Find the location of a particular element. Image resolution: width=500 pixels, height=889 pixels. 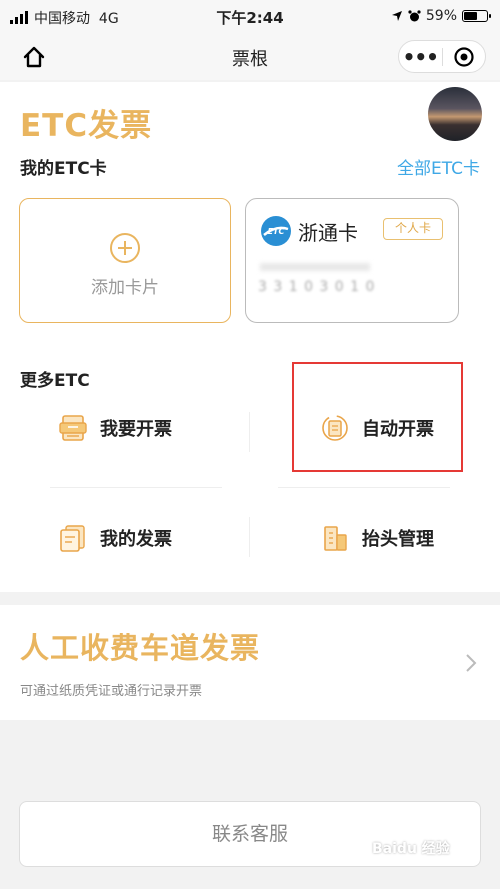

manual-lane-title: 人工收费车道发票 is located at coordinates (140, 648).